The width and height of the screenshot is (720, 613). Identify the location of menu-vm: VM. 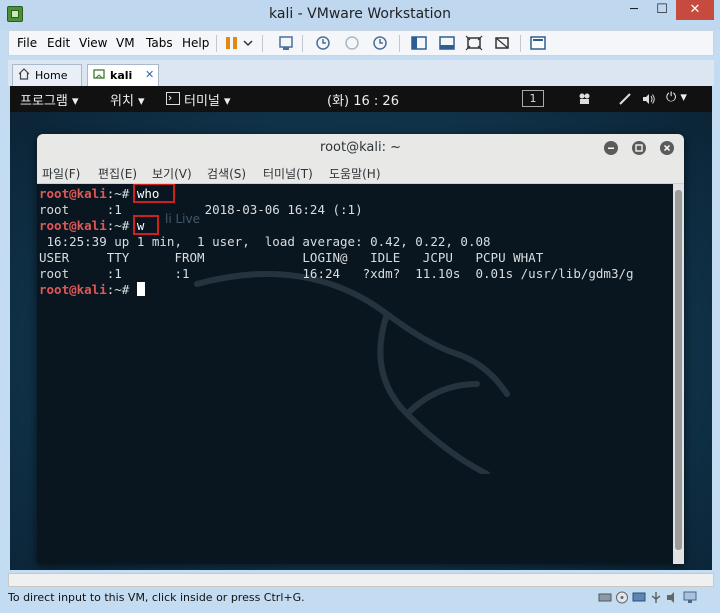
(125, 43).